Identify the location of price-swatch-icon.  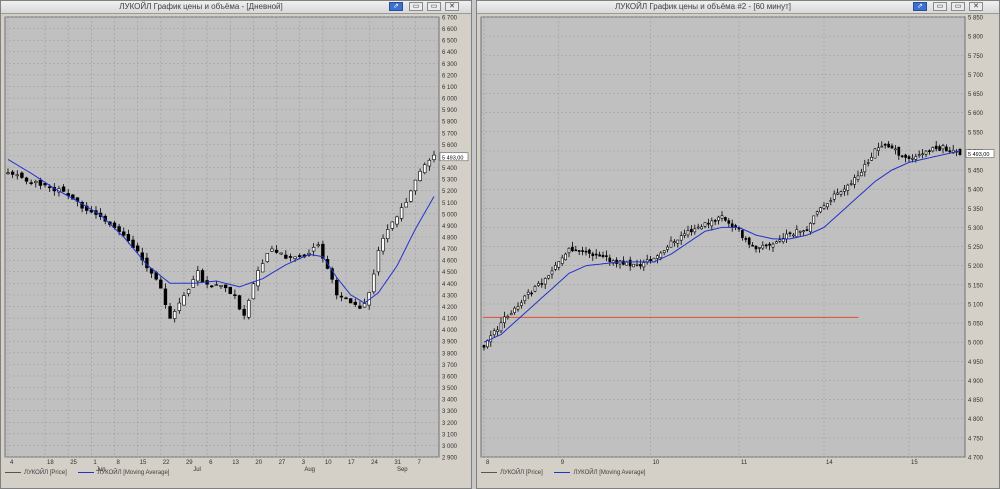
(13, 472).